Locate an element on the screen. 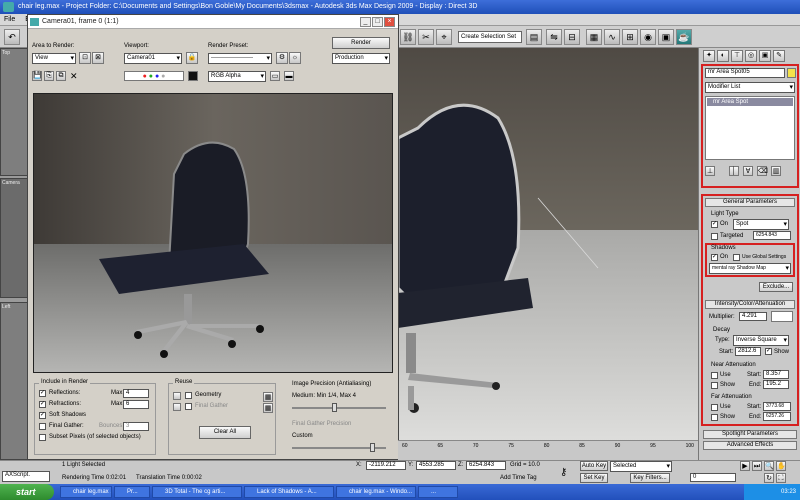 This screenshot has width=800, height=500. near-start-spinner: 8.357 is located at coordinates (776, 374).